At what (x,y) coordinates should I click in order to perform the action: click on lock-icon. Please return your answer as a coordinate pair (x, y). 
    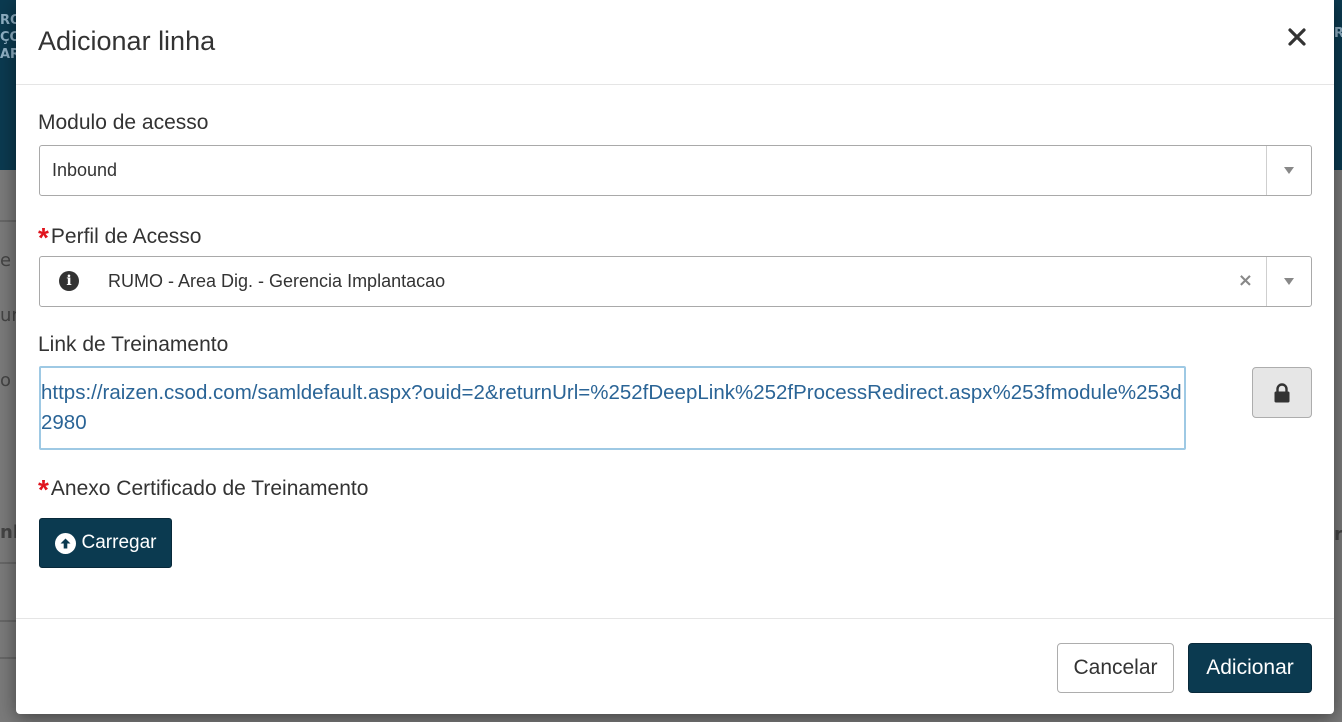
    Looking at the image, I should click on (1282, 392).